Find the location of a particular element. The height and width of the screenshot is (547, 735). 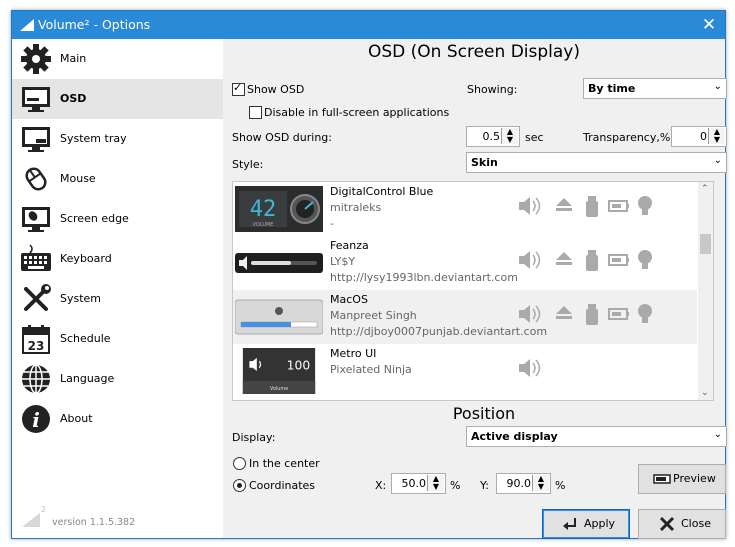

sidebar-item-screen-edge: Screen edge is located at coordinates (117, 219).